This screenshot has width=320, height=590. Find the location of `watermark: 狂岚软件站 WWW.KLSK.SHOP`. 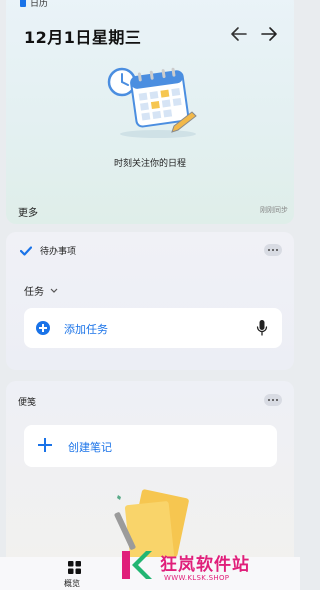

watermark: 狂岚软件站 WWW.KLSK.SHOP is located at coordinates (208, 569).